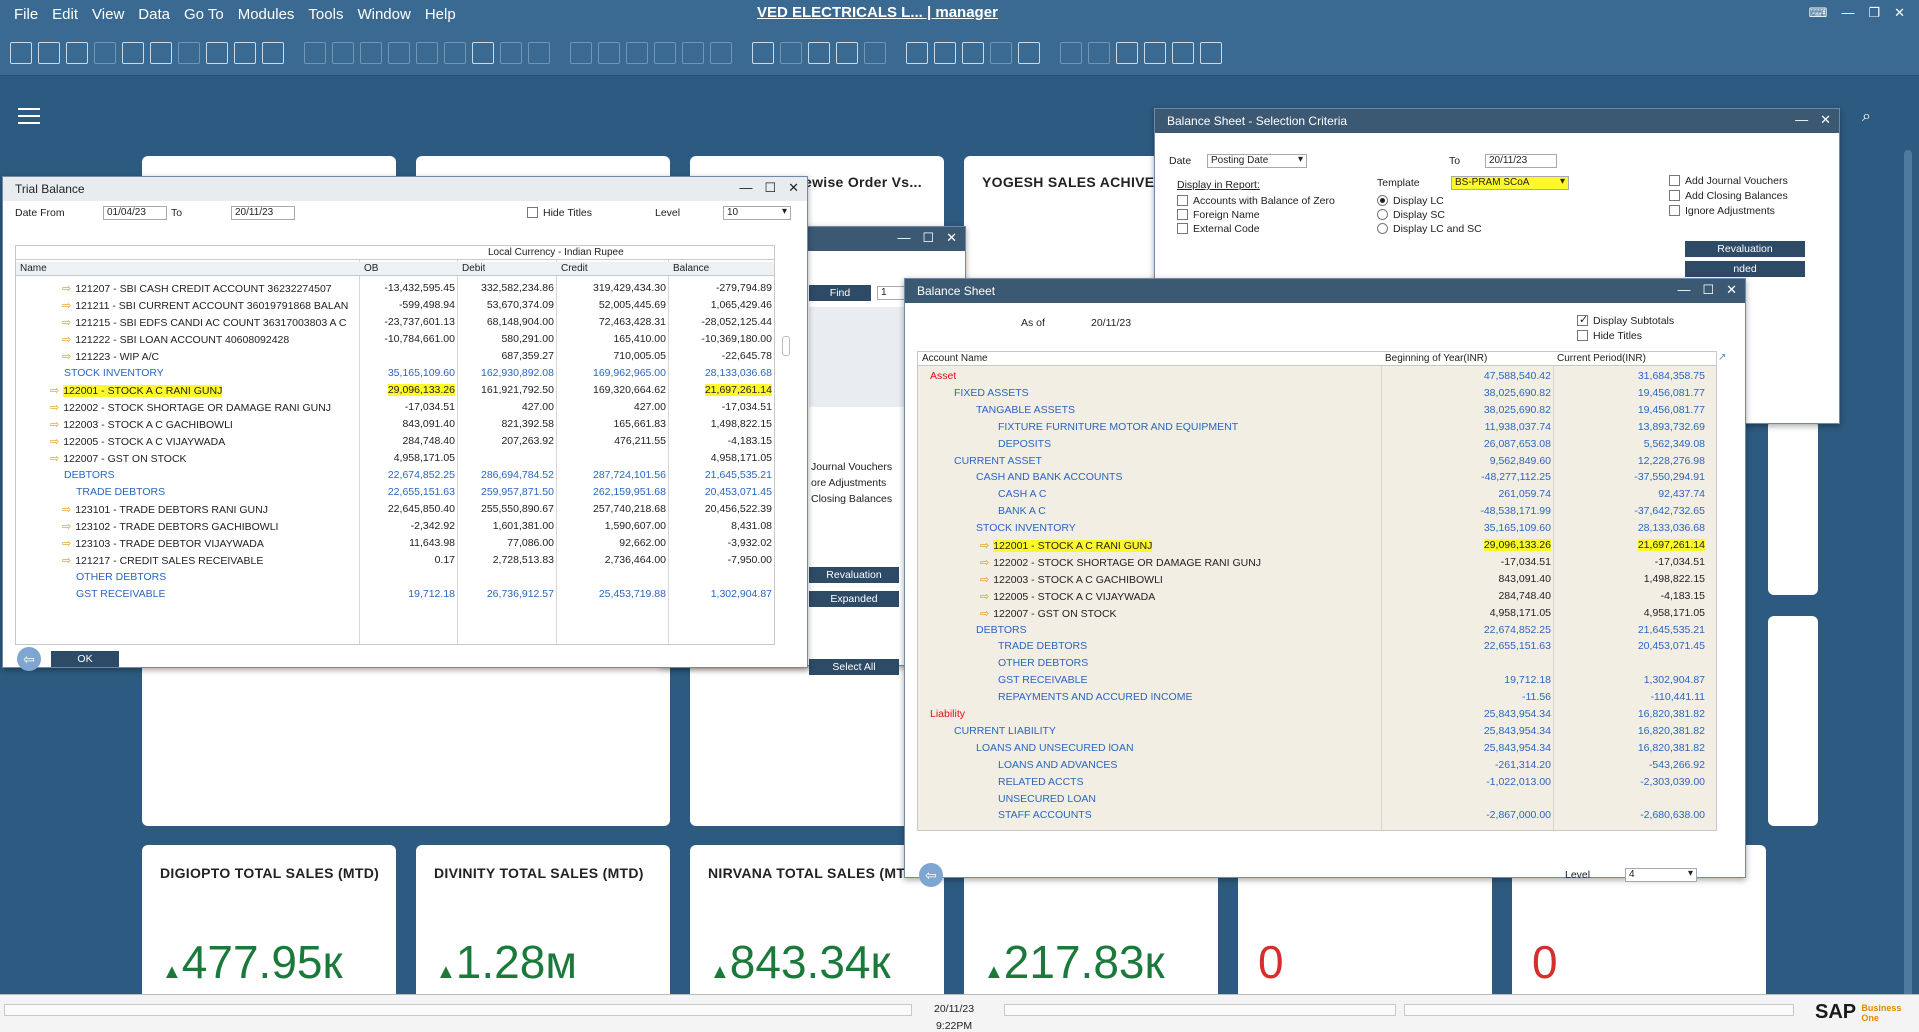  Describe the element at coordinates (757, 213) in the screenshot. I see `level-select: 10` at that location.